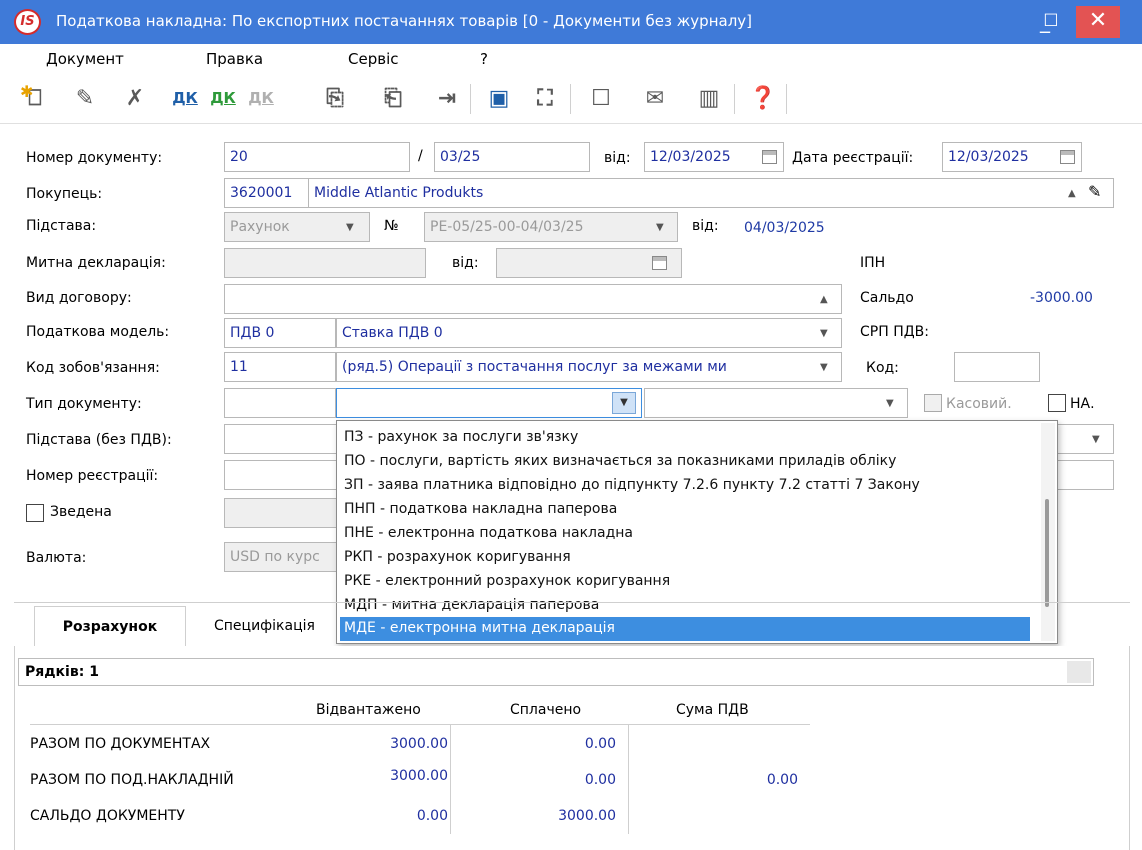  What do you see at coordinates (1098, 22) in the screenshot?
I see `close-button: ✕` at bounding box center [1098, 22].